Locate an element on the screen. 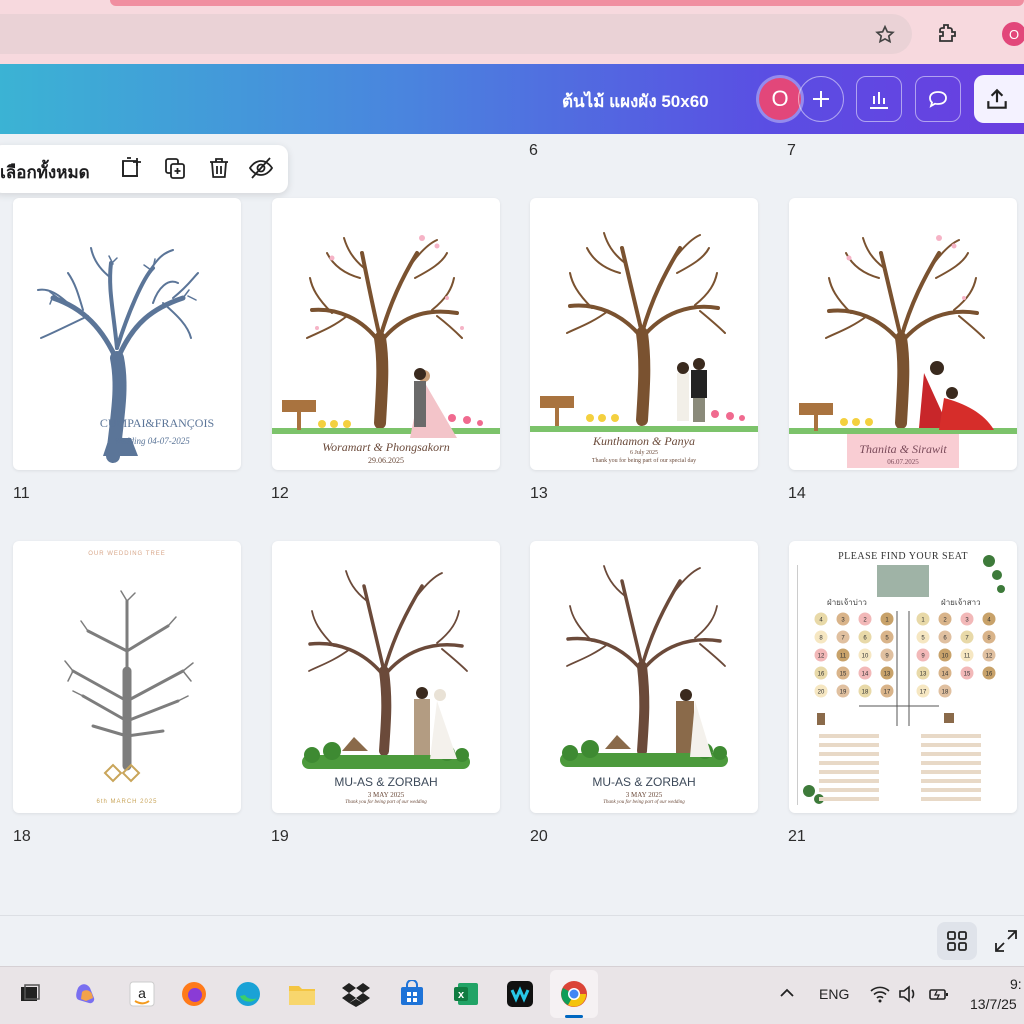 The image size is (1024, 1024). battery-icon is located at coordinates (939, 994).